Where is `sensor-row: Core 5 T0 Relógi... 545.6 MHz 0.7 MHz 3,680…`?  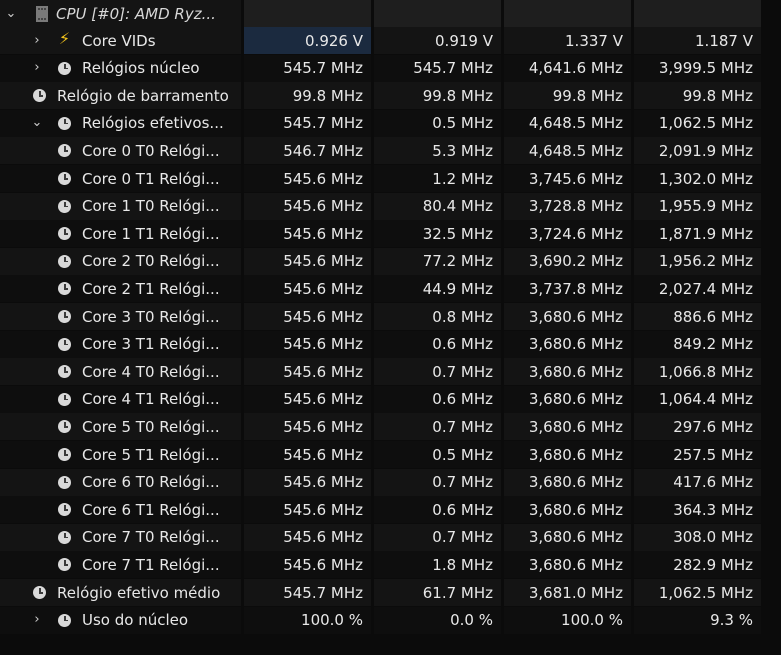 sensor-row: Core 5 T0 Relógi... 545.6 MHz 0.7 MHz 3,680… is located at coordinates (390, 427).